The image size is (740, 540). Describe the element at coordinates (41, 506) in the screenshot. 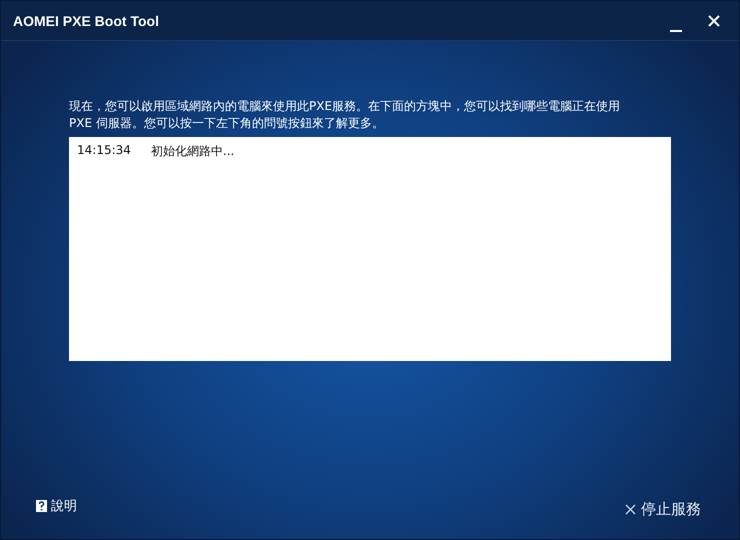

I see `help-icon` at that location.